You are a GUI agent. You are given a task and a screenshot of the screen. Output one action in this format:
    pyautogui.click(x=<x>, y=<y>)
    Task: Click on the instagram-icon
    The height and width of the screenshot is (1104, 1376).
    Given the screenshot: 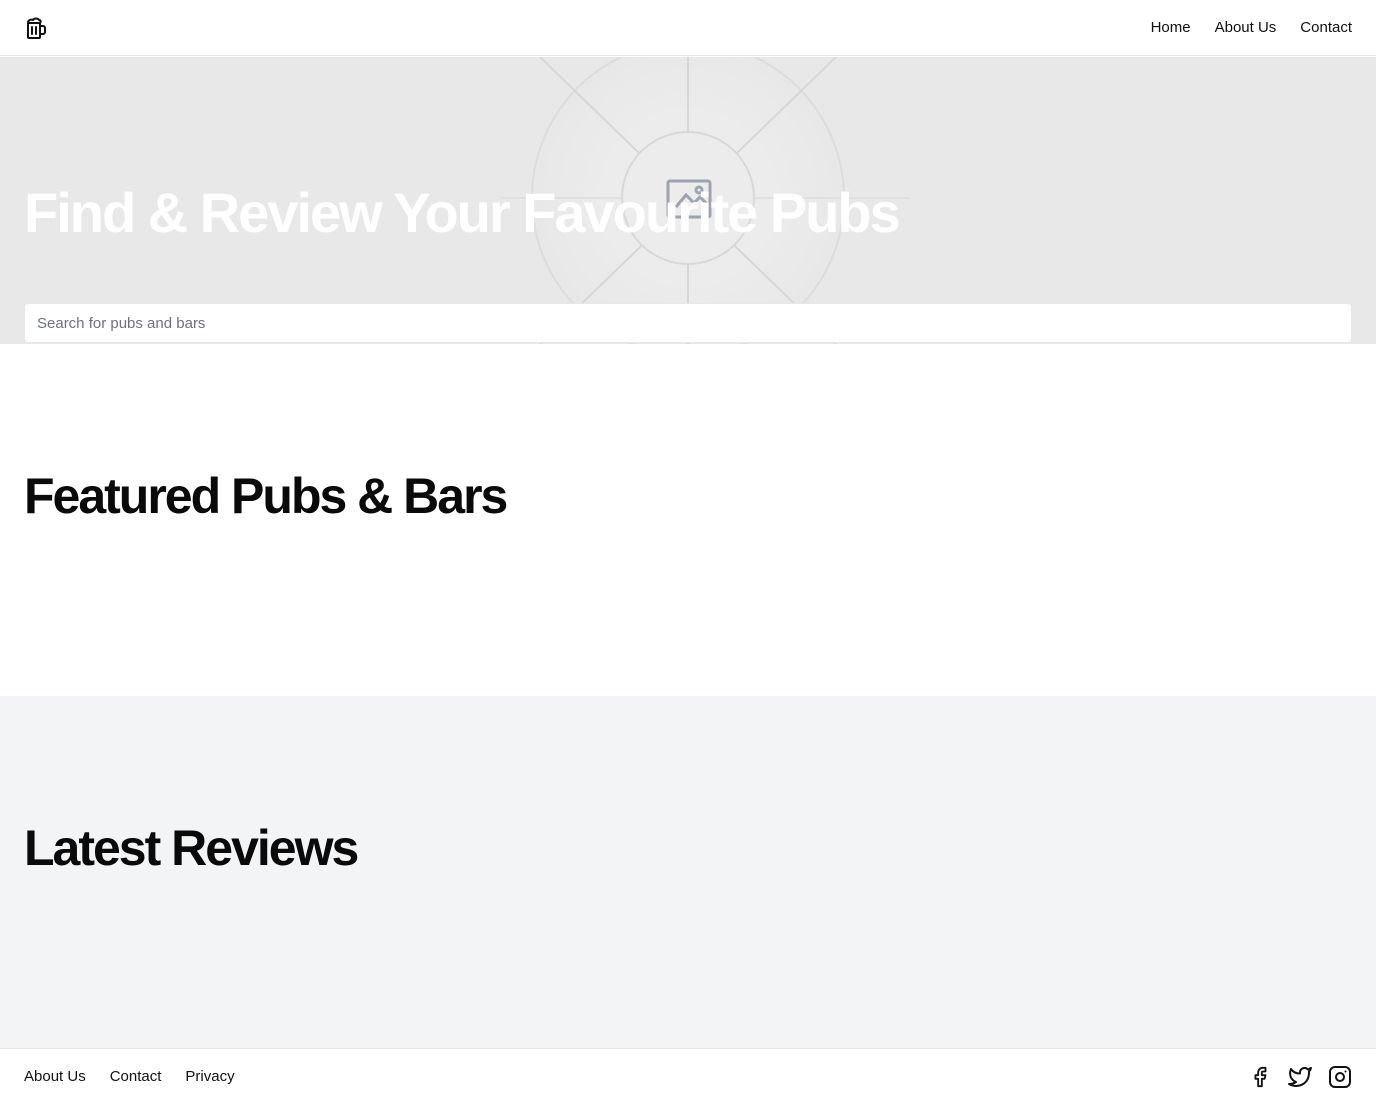 What is the action you would take?
    pyautogui.click(x=1340, y=1077)
    